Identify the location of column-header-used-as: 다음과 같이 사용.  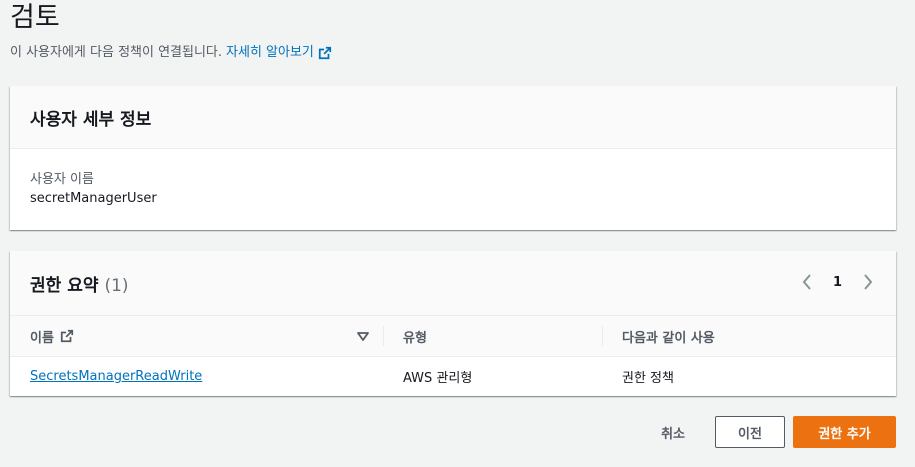
(749, 336).